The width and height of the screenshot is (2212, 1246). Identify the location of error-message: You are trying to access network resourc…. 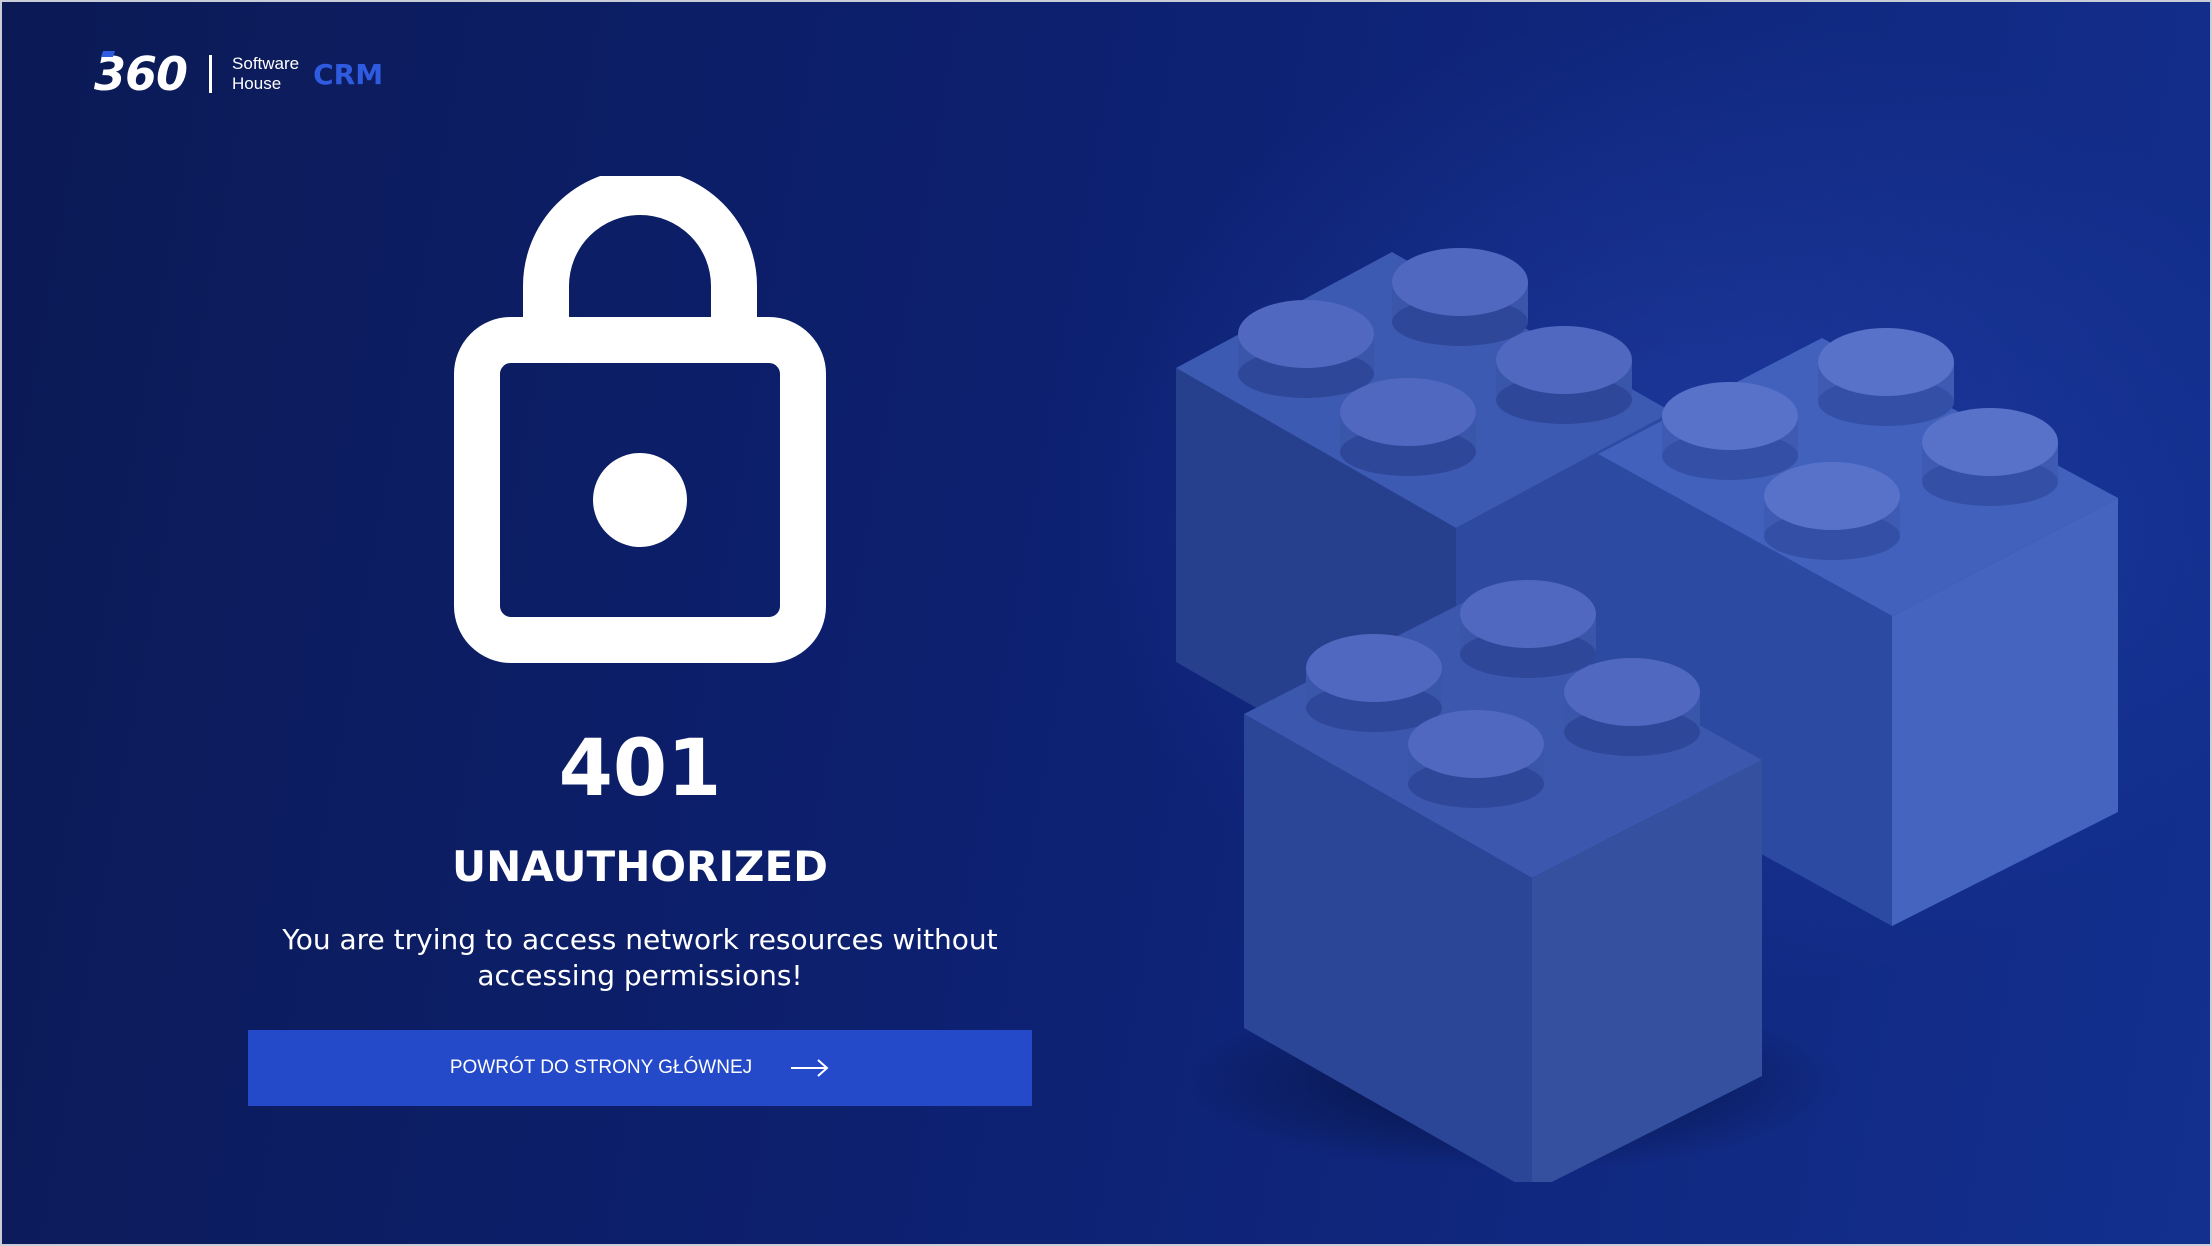
(640, 957).